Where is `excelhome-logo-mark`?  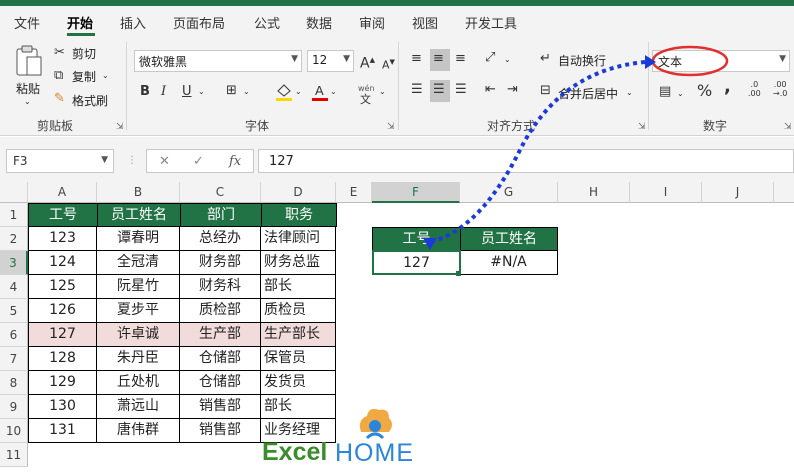
excelhome-logo-mark is located at coordinates (375, 424).